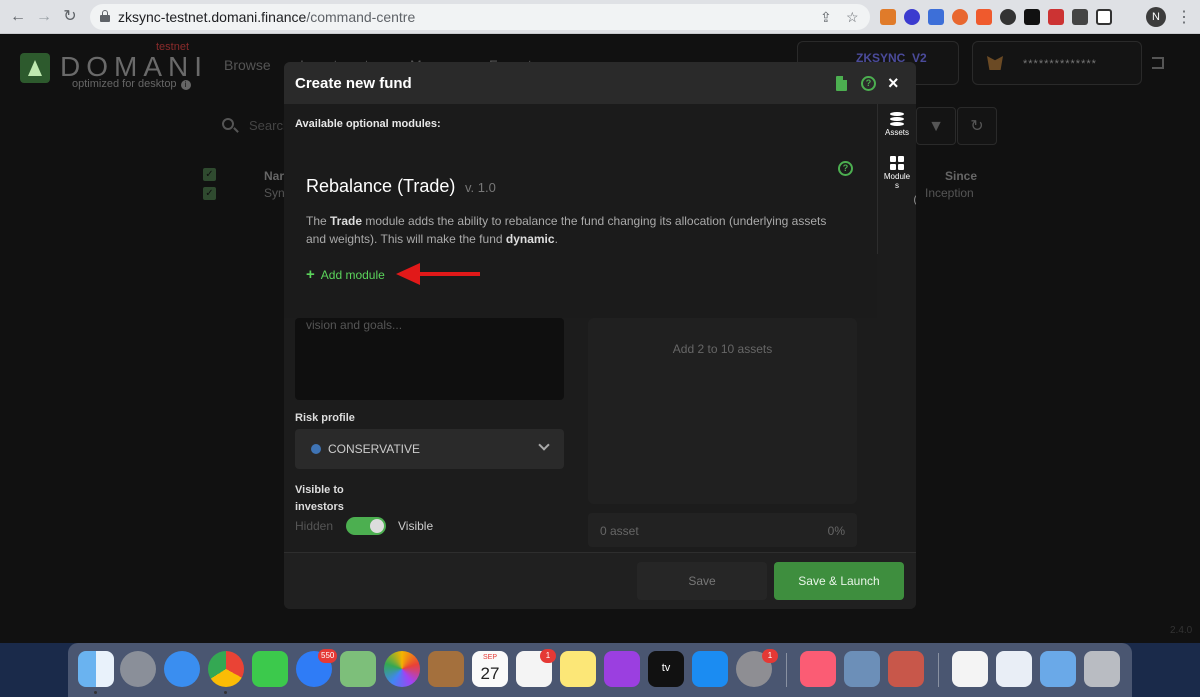 Image resolution: width=1200 pixels, height=697 pixels. What do you see at coordinates (600, 83) in the screenshot?
I see `modal-header: Create new fund ? ×` at bounding box center [600, 83].